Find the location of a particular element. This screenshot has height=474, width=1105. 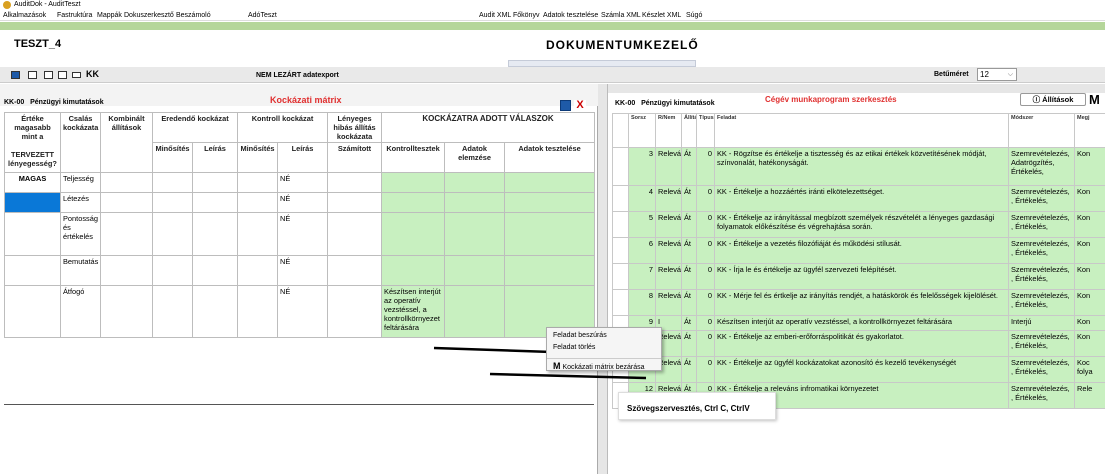

allitasok-button: ⓘ Állítások is located at coordinates (1053, 99).